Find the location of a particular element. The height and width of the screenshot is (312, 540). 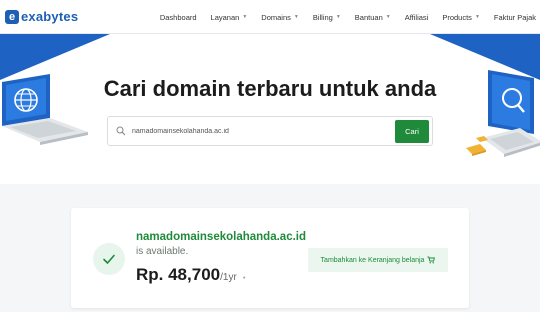

nav-item-affiliasi: Affiliasi is located at coordinates (417, 17).